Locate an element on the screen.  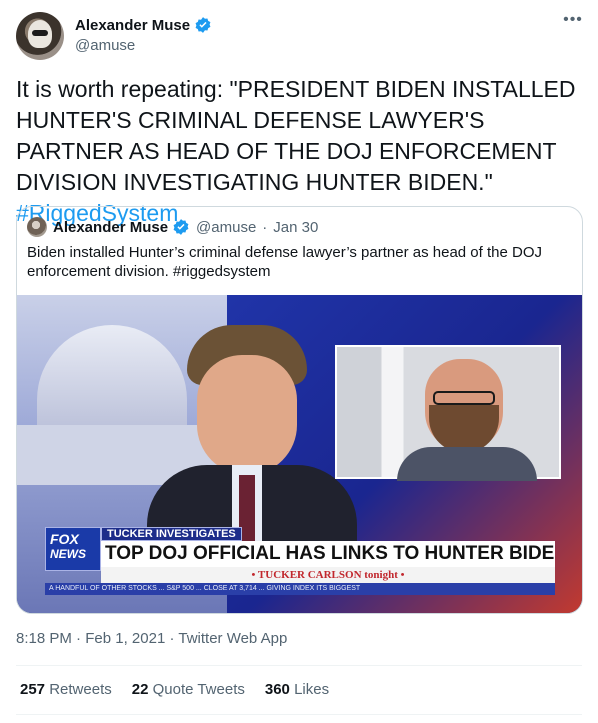
quoted-header: Alexander Muse @amuse · Jan 30 is located at coordinates (172, 227).